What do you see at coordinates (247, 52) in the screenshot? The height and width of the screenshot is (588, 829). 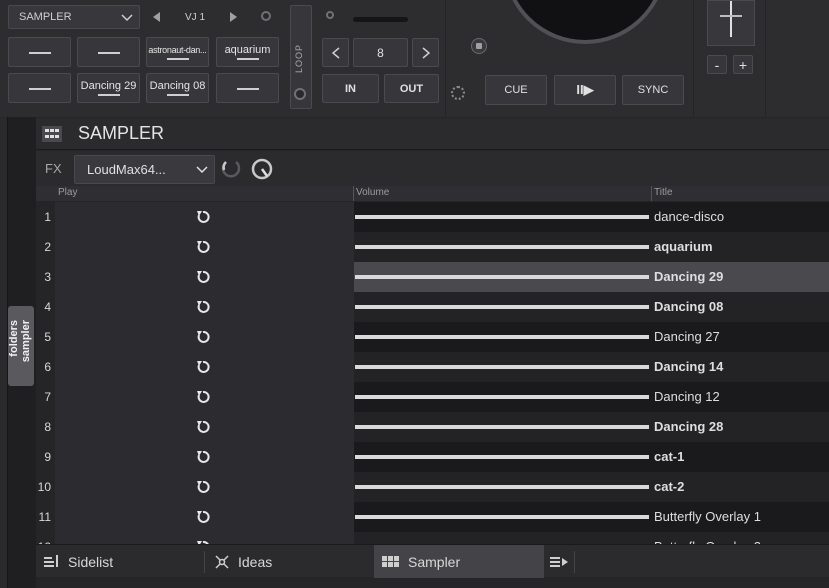 I see `sample-pad: aquarium` at bounding box center [247, 52].